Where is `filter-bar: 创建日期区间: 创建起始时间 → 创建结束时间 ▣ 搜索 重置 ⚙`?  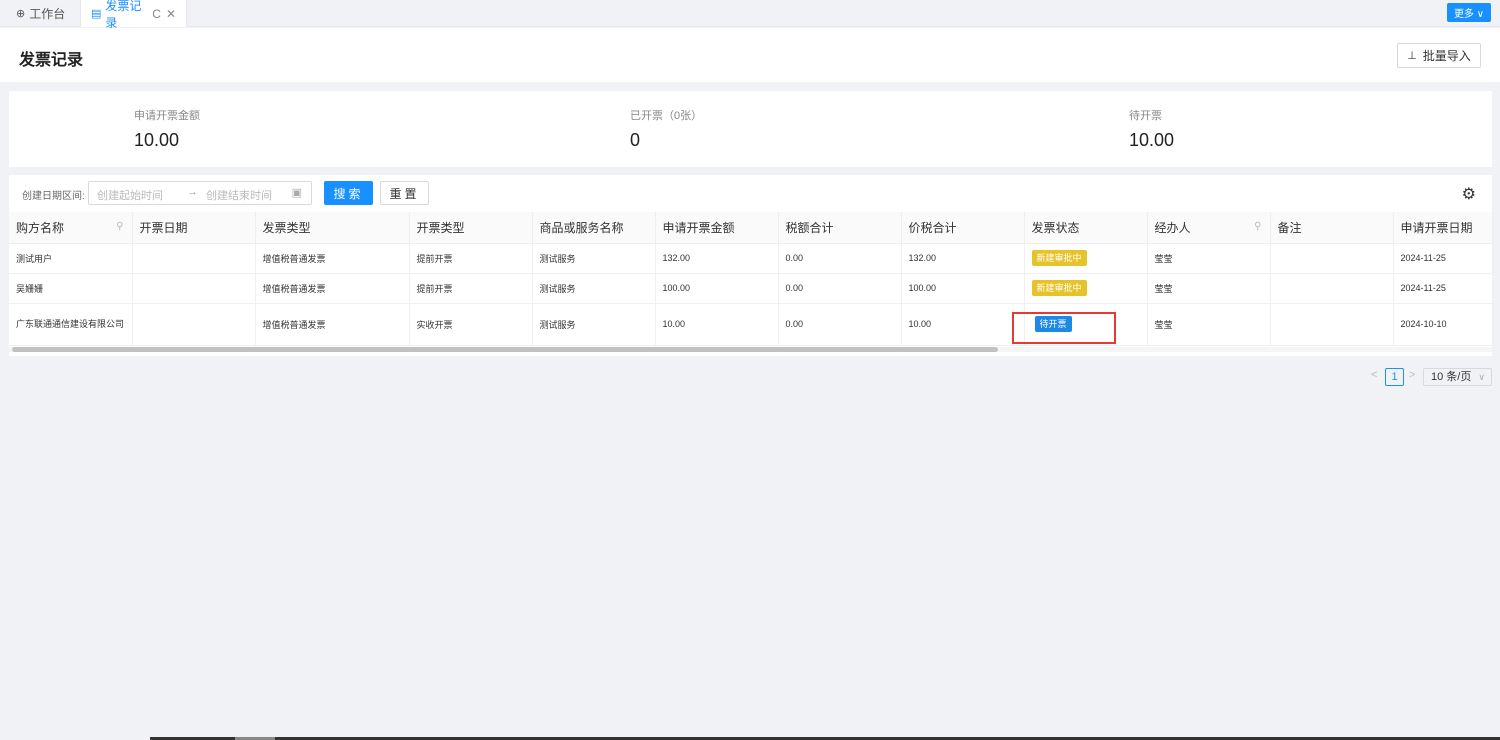
filter-bar: 创建日期区间: 创建起始时间 → 创建结束时间 ▣ 搜索 重置 ⚙ is located at coordinates (750, 193).